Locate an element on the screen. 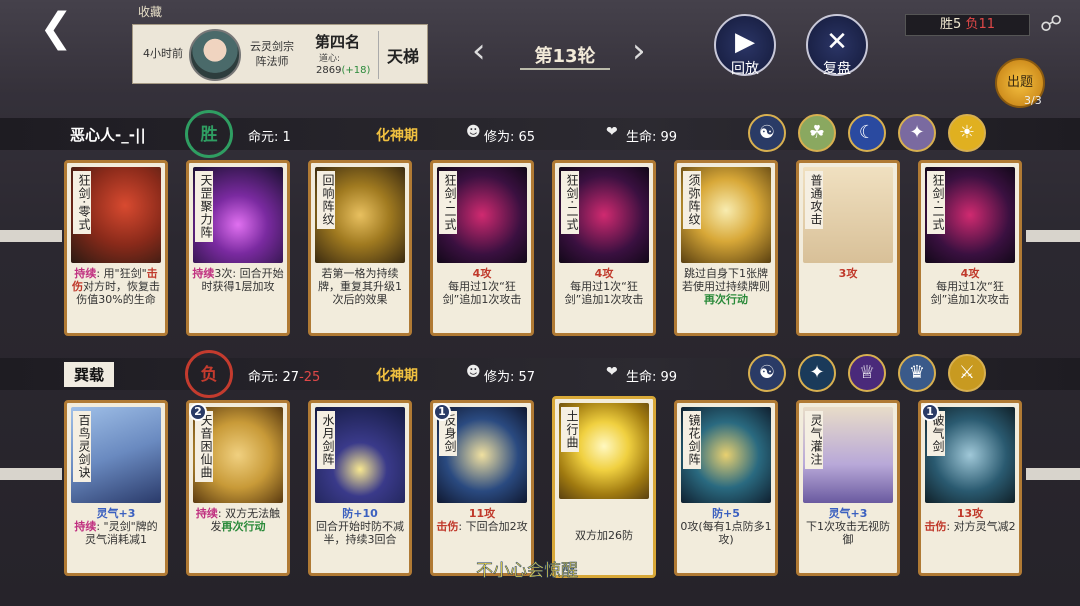  card-desc: 跳过自身下1张牌 若使用过持续牌则再次行动 is located at coordinates (726, 286).